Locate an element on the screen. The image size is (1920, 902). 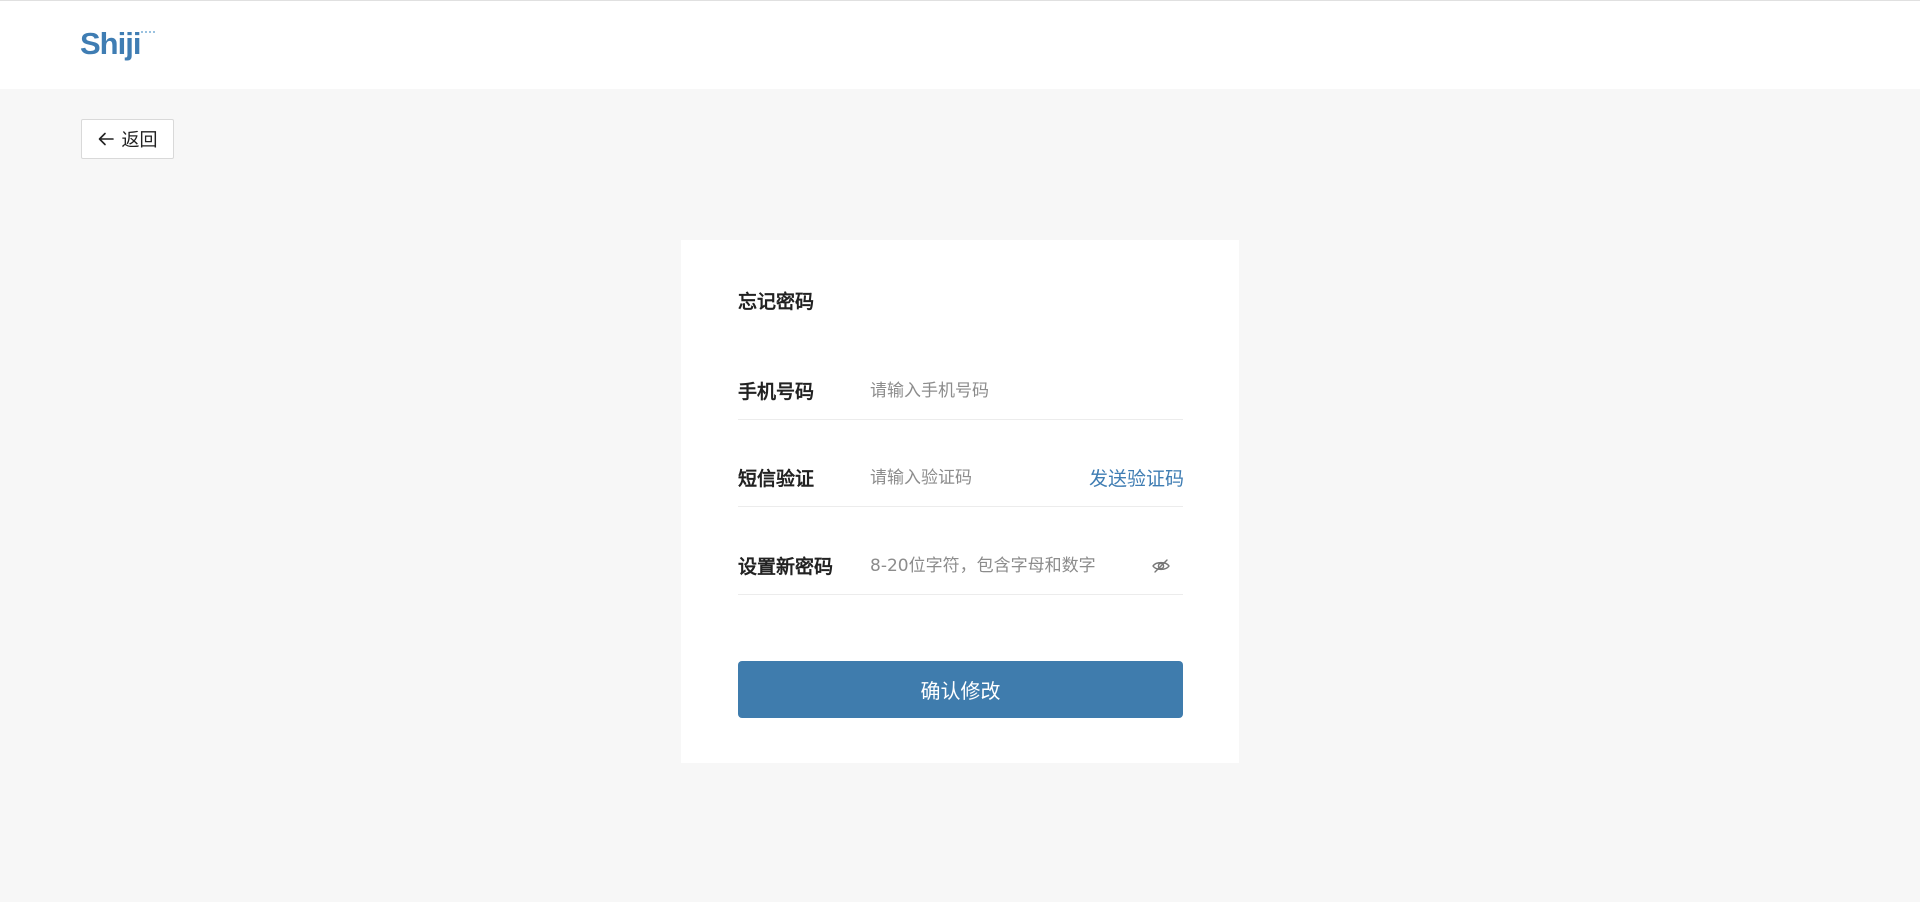
eye-off-icon is located at coordinates (1161, 566).